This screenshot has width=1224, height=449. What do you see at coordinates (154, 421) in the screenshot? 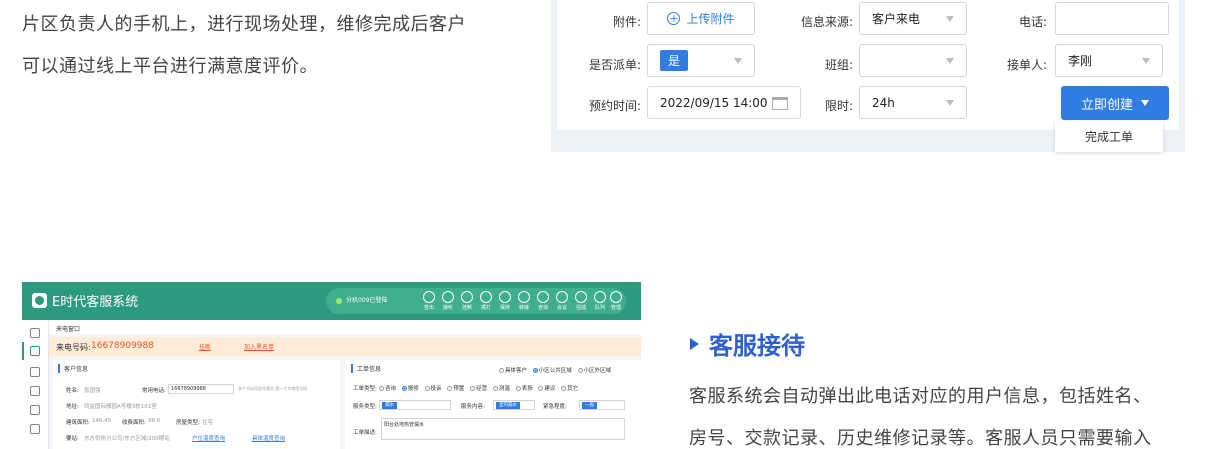
I see `fee-area-value: 98.6` at bounding box center [154, 421].